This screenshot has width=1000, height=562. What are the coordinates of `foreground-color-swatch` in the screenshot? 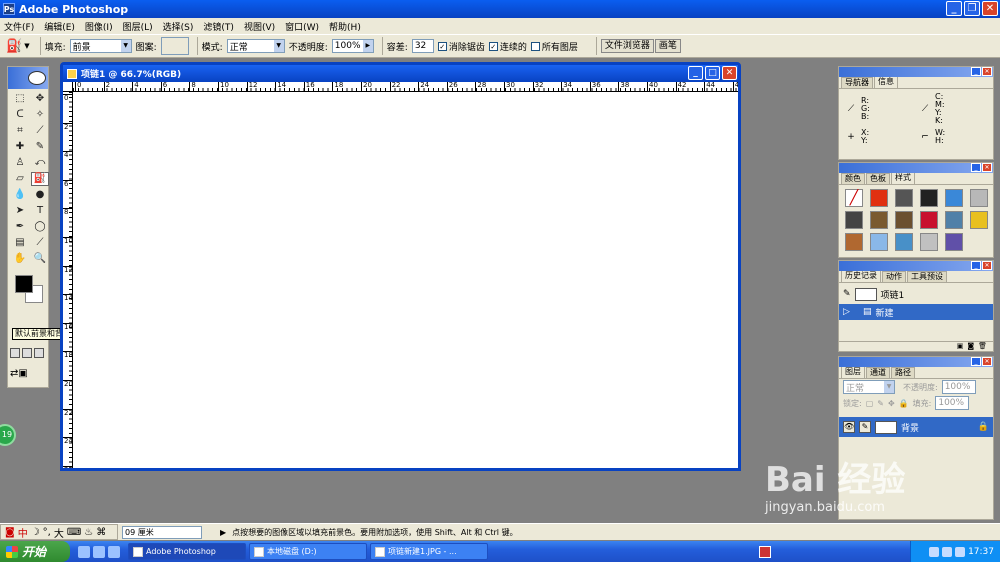 It's located at (24, 284).